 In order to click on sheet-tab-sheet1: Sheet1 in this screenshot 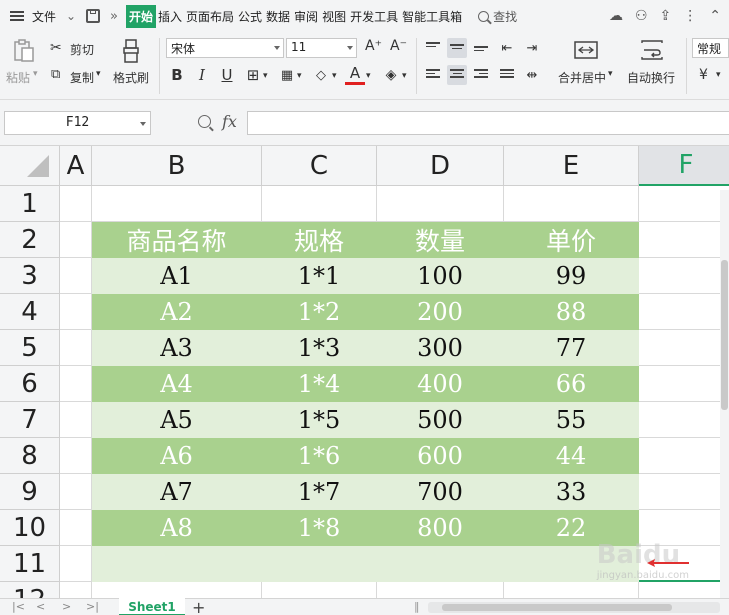, I will do `click(152, 606)`.